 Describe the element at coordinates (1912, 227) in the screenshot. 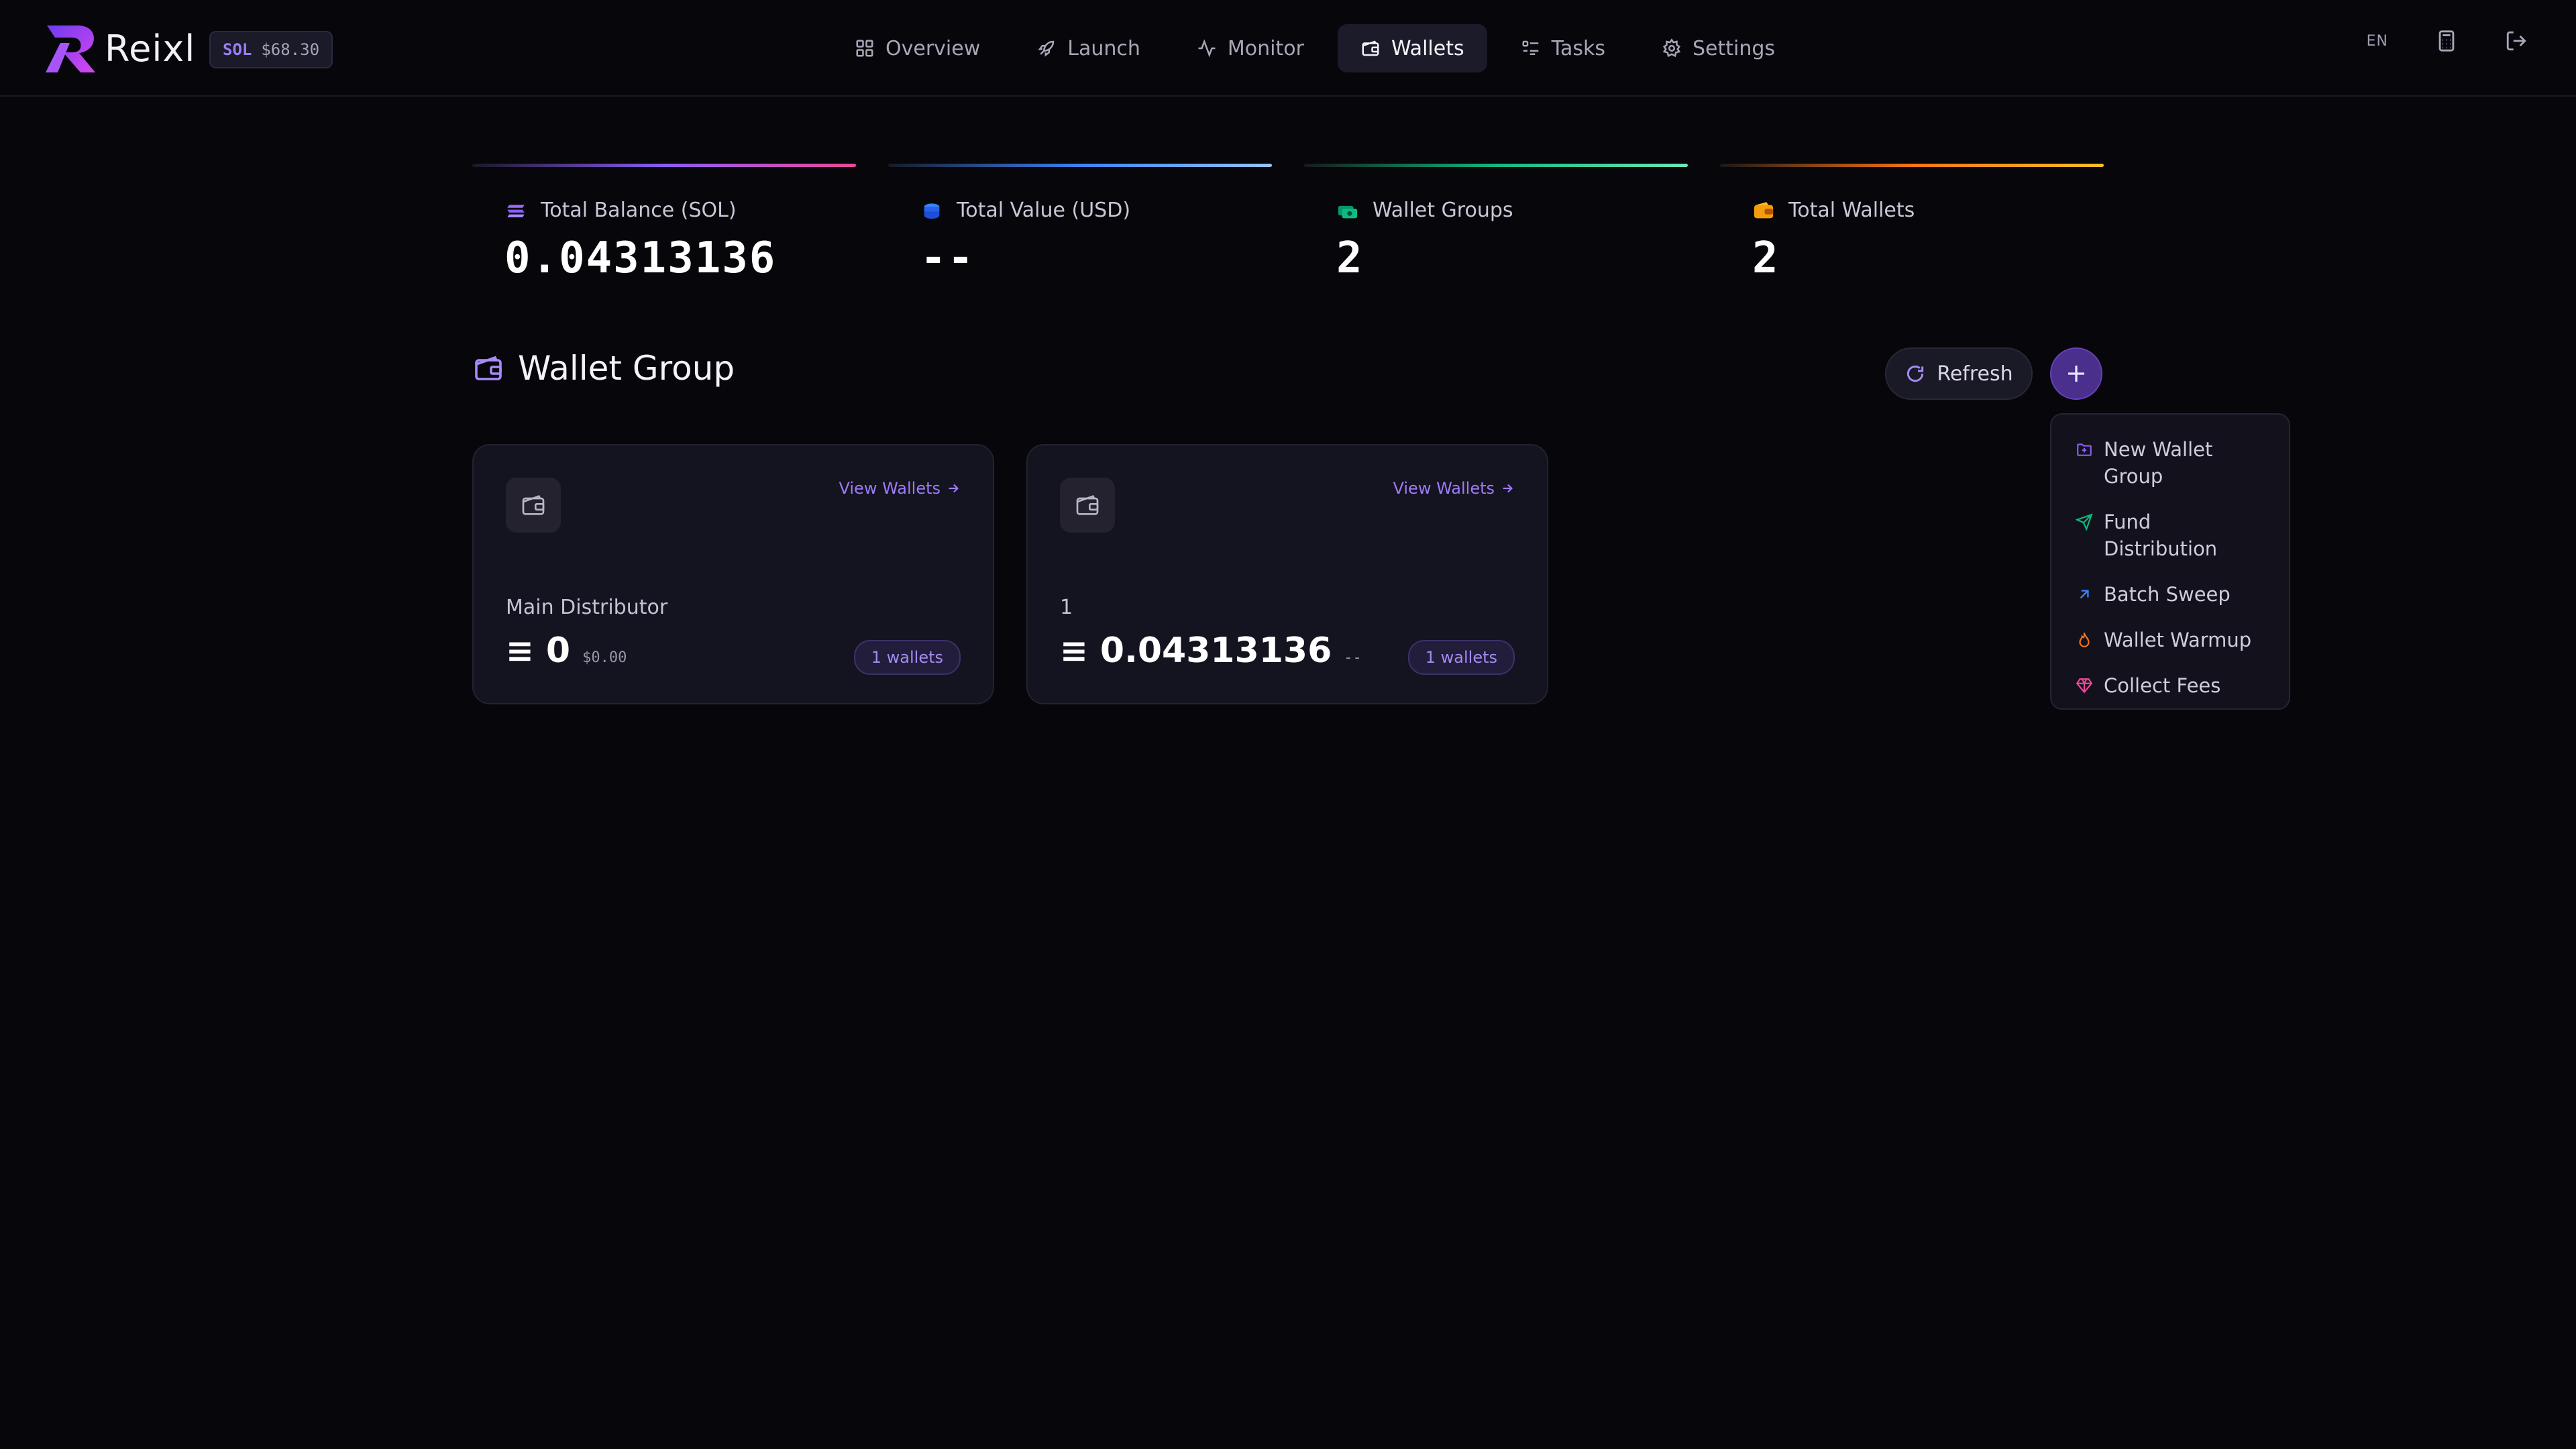

I see `stat-total-wallets: Total Wallets 2` at that location.